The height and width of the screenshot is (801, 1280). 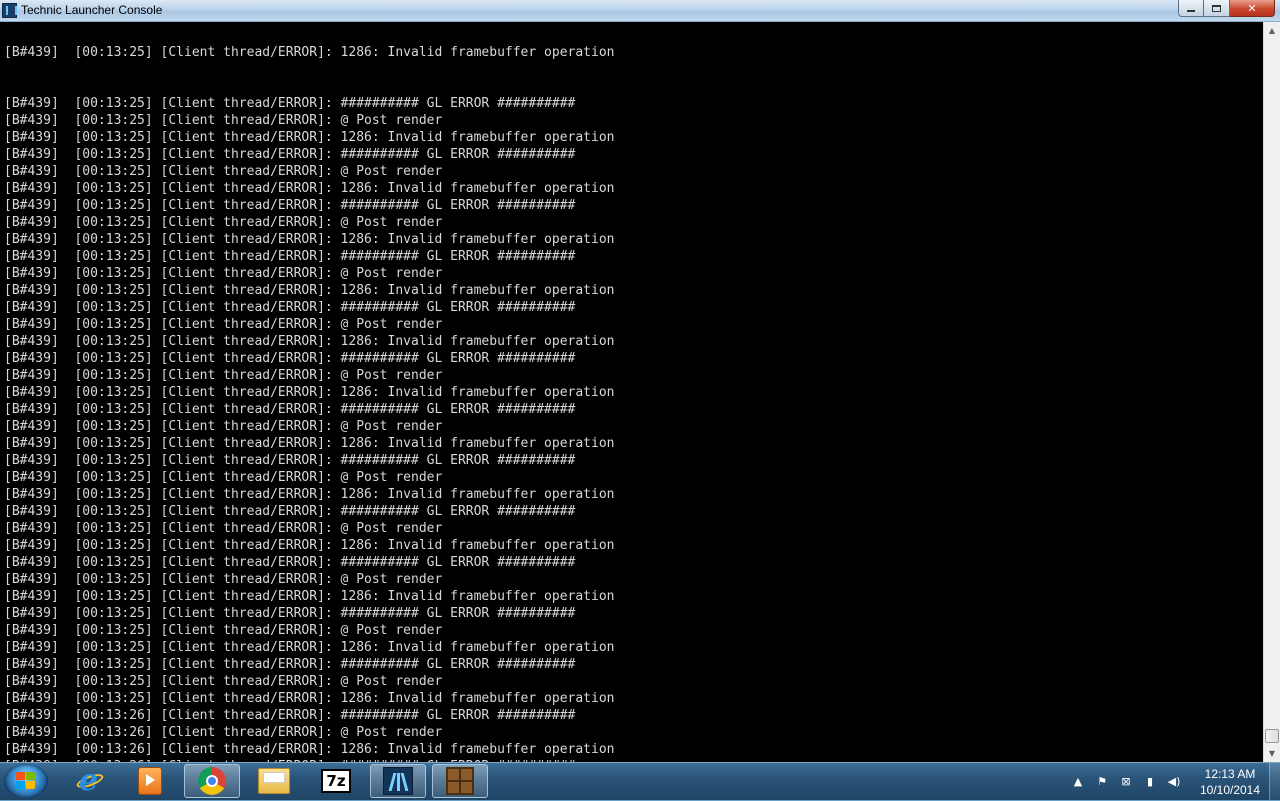 I want to click on minecraft-icon, so click(x=460, y=781).